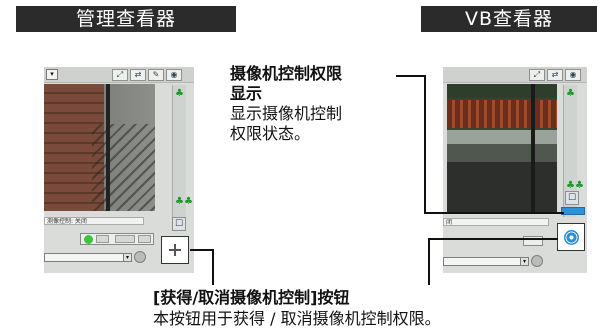 Image resolution: width=612 pixels, height=333 pixels. I want to click on button-callout-body: 本按钮用于获得 / 取消摄像机控制权限。, so click(297, 318).